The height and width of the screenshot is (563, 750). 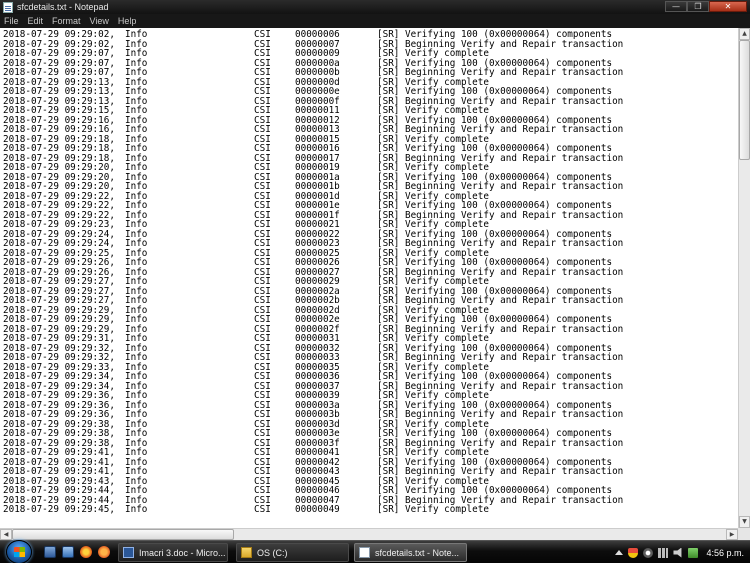 What do you see at coordinates (676, 6) in the screenshot?
I see `minimize-button: —` at bounding box center [676, 6].